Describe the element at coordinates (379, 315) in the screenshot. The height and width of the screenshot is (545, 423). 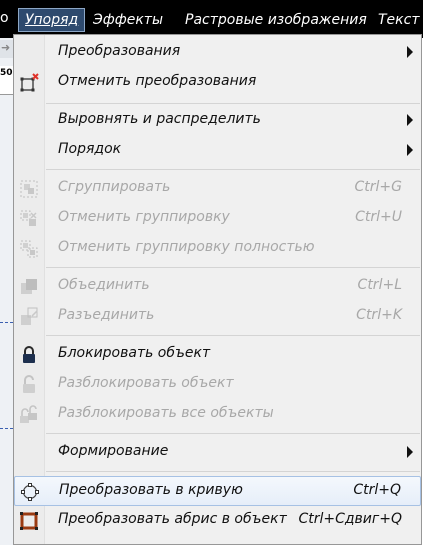
I see `item-shortcut: Ctrl+K` at that location.